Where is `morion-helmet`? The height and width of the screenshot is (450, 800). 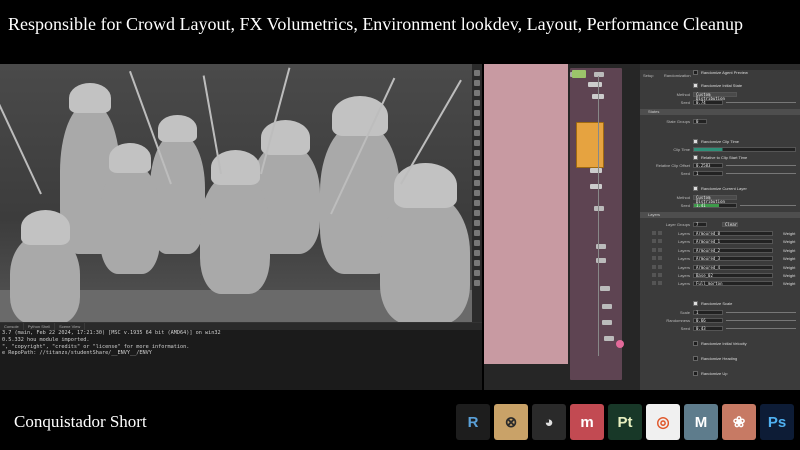 morion-helmet is located at coordinates (90, 98).